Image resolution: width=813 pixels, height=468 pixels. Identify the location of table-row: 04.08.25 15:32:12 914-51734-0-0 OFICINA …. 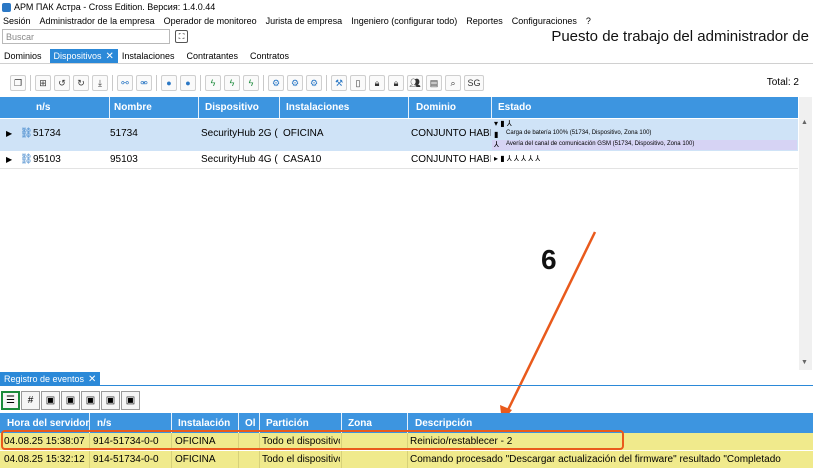
(406, 459).